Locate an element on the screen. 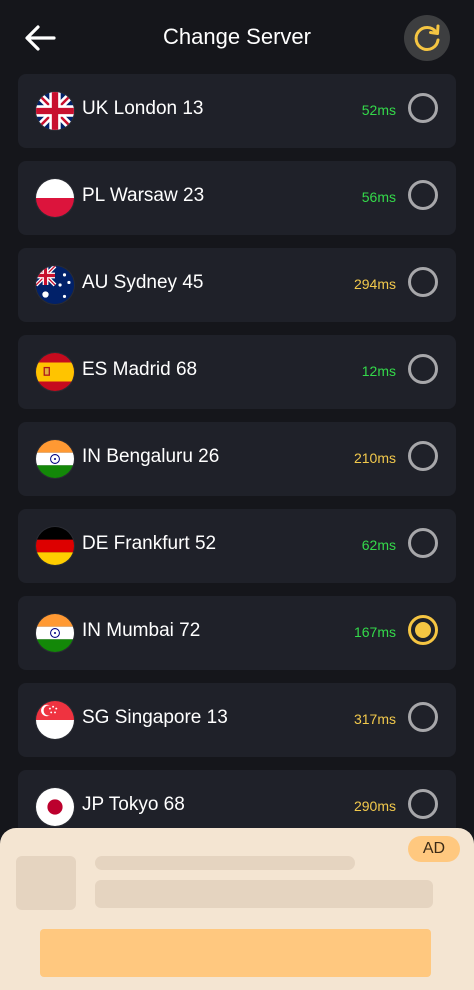 The image size is (474, 990). refresh-icon is located at coordinates (427, 37).